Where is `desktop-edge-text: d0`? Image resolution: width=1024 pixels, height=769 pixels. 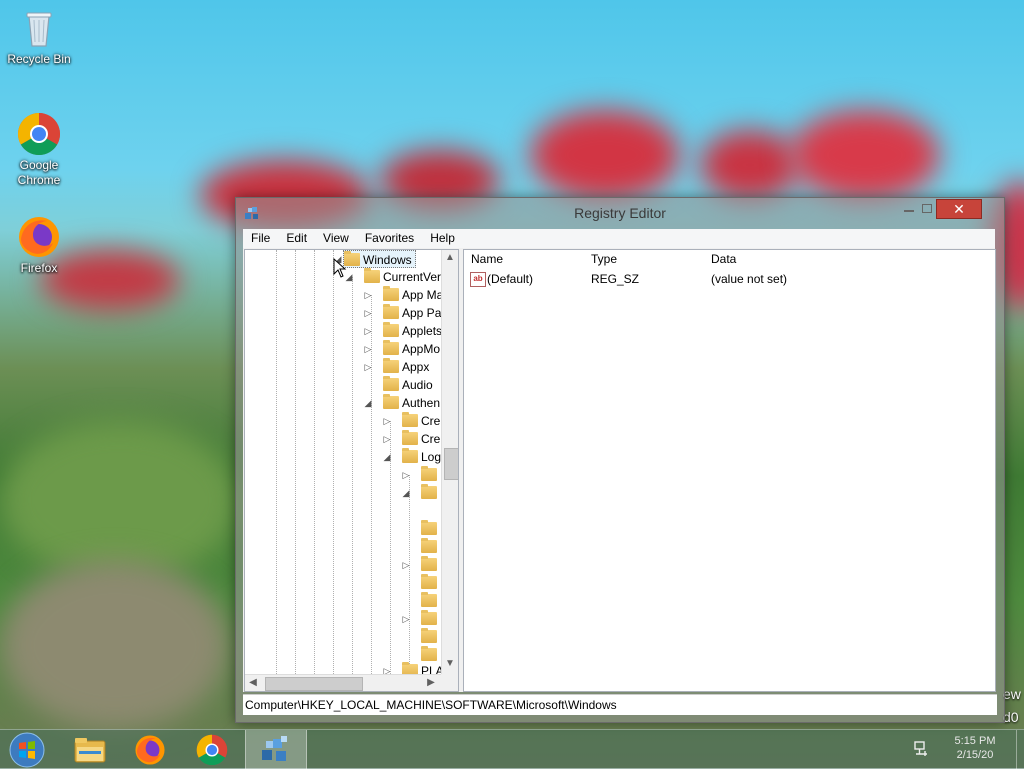 desktop-edge-text: d0 is located at coordinates (1011, 717).